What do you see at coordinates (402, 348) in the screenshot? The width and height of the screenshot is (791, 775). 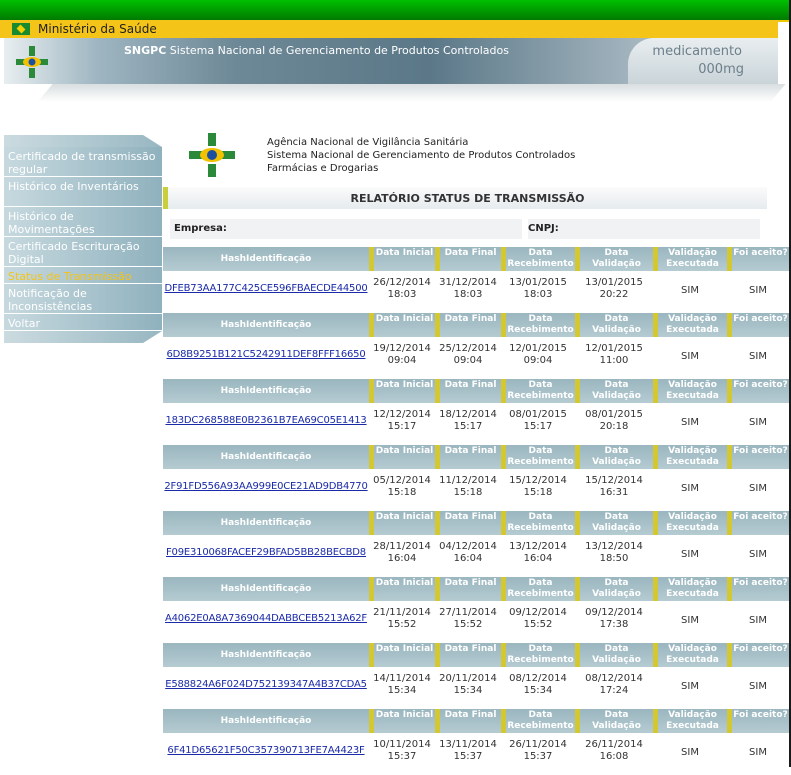 I see `cell-date: 19/12/2014` at bounding box center [402, 348].